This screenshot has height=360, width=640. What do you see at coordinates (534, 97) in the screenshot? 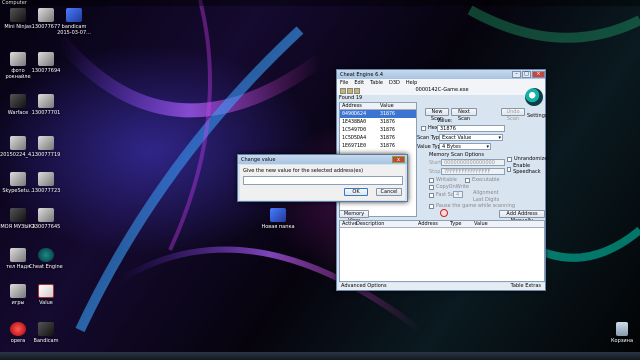
I see `cheat-engine-logo-icon` at bounding box center [534, 97].